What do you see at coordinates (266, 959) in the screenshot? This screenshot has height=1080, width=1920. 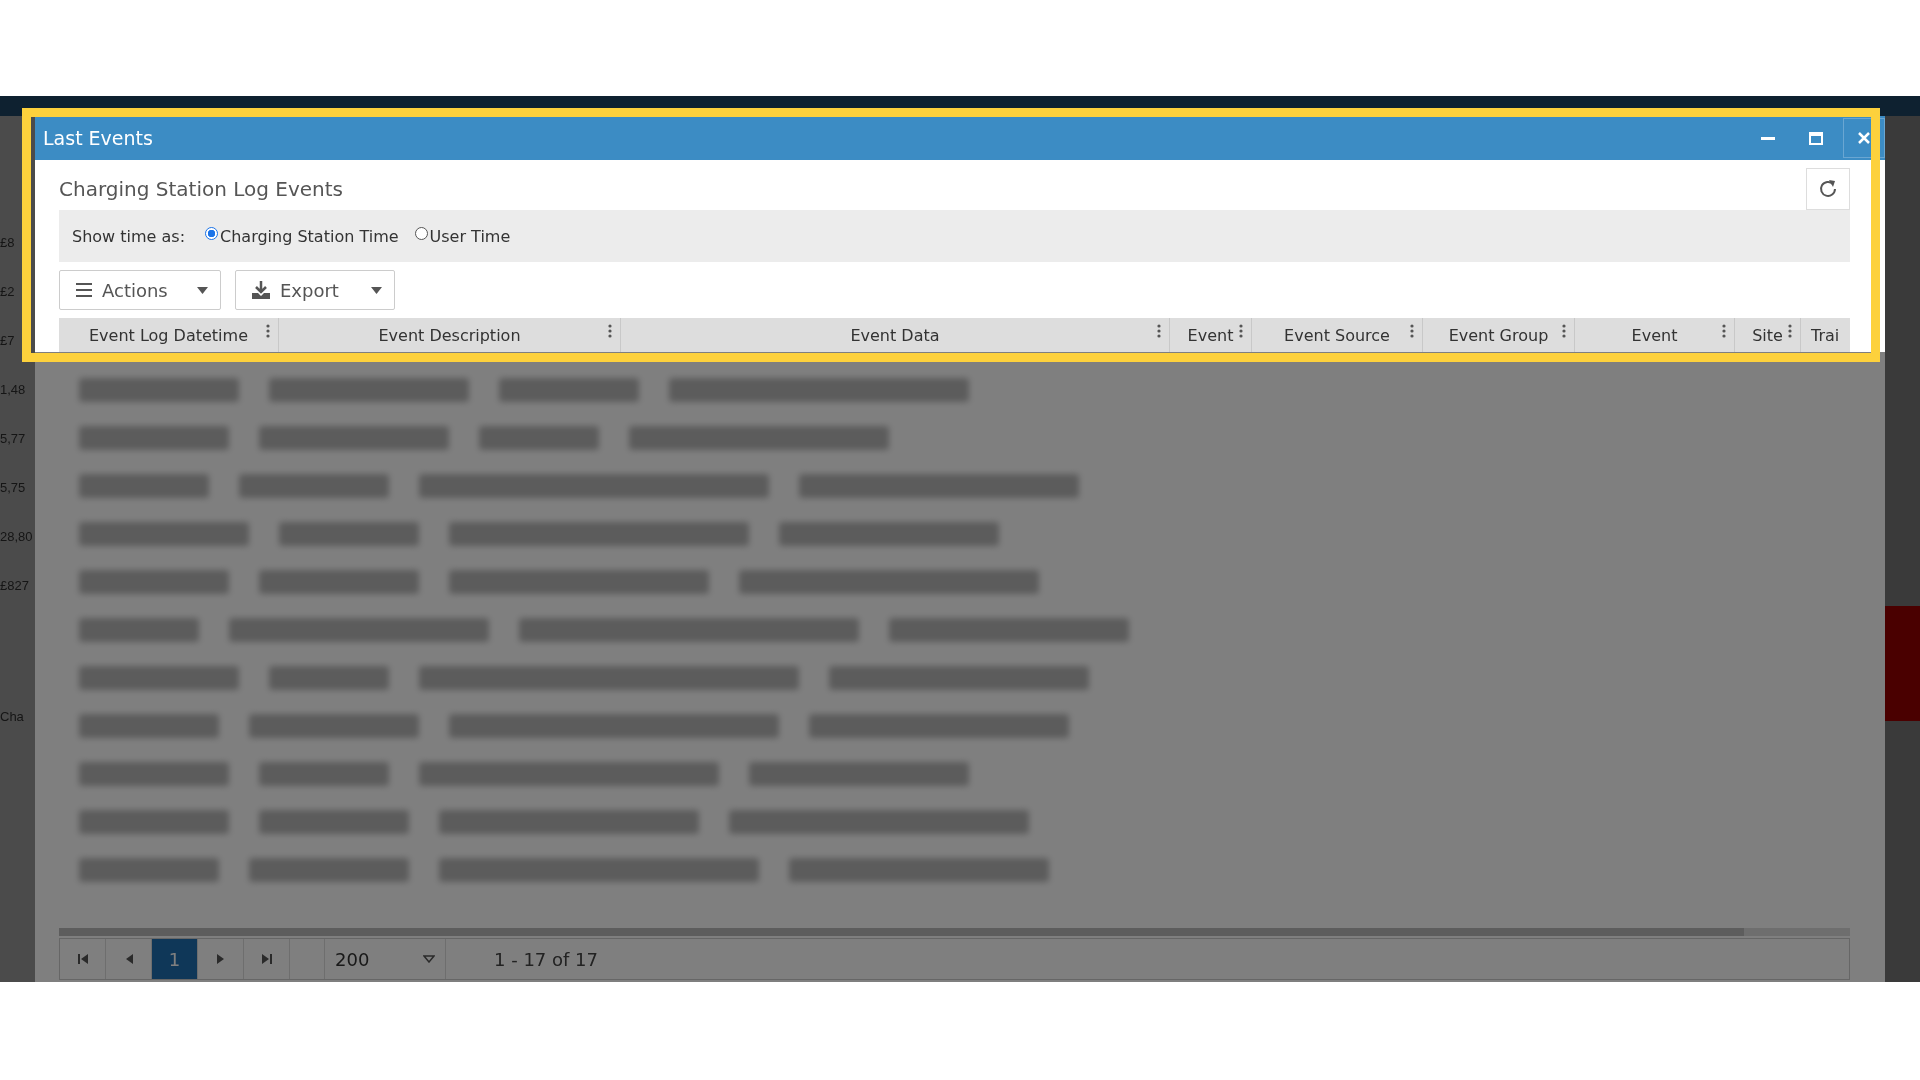 I see `last-page-icon` at bounding box center [266, 959].